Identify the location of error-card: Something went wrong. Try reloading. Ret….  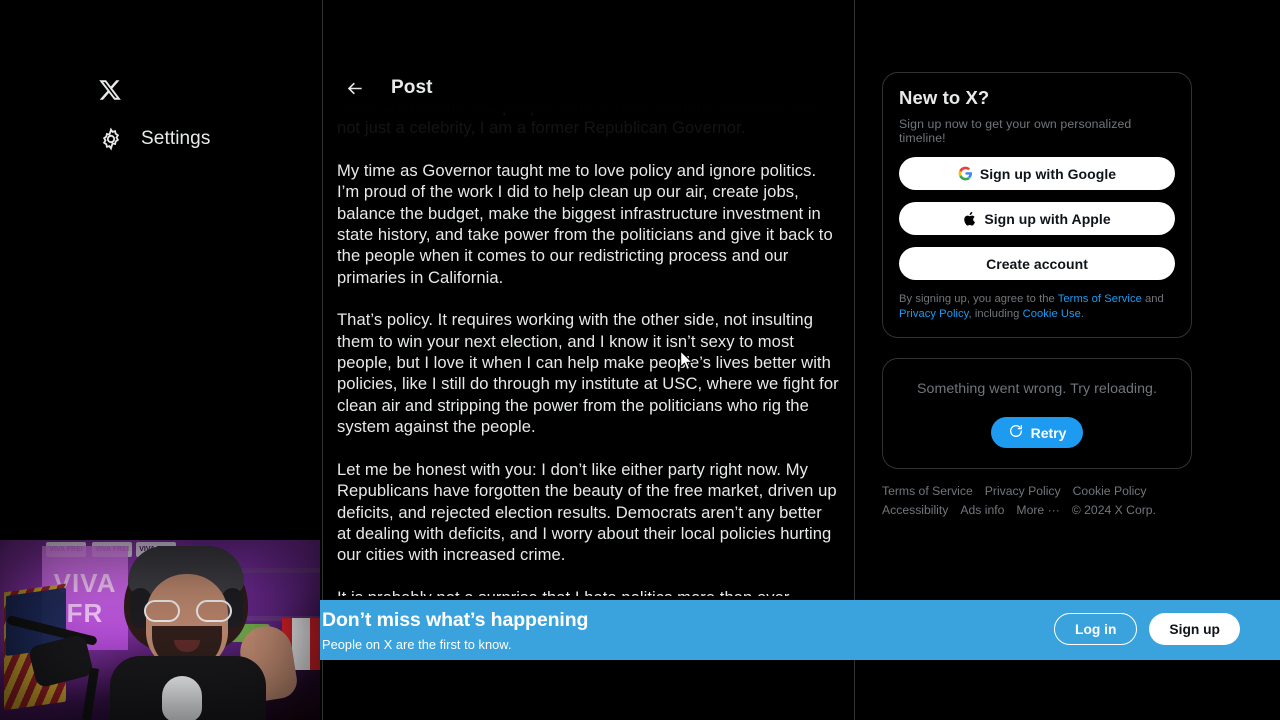
(1037, 413).